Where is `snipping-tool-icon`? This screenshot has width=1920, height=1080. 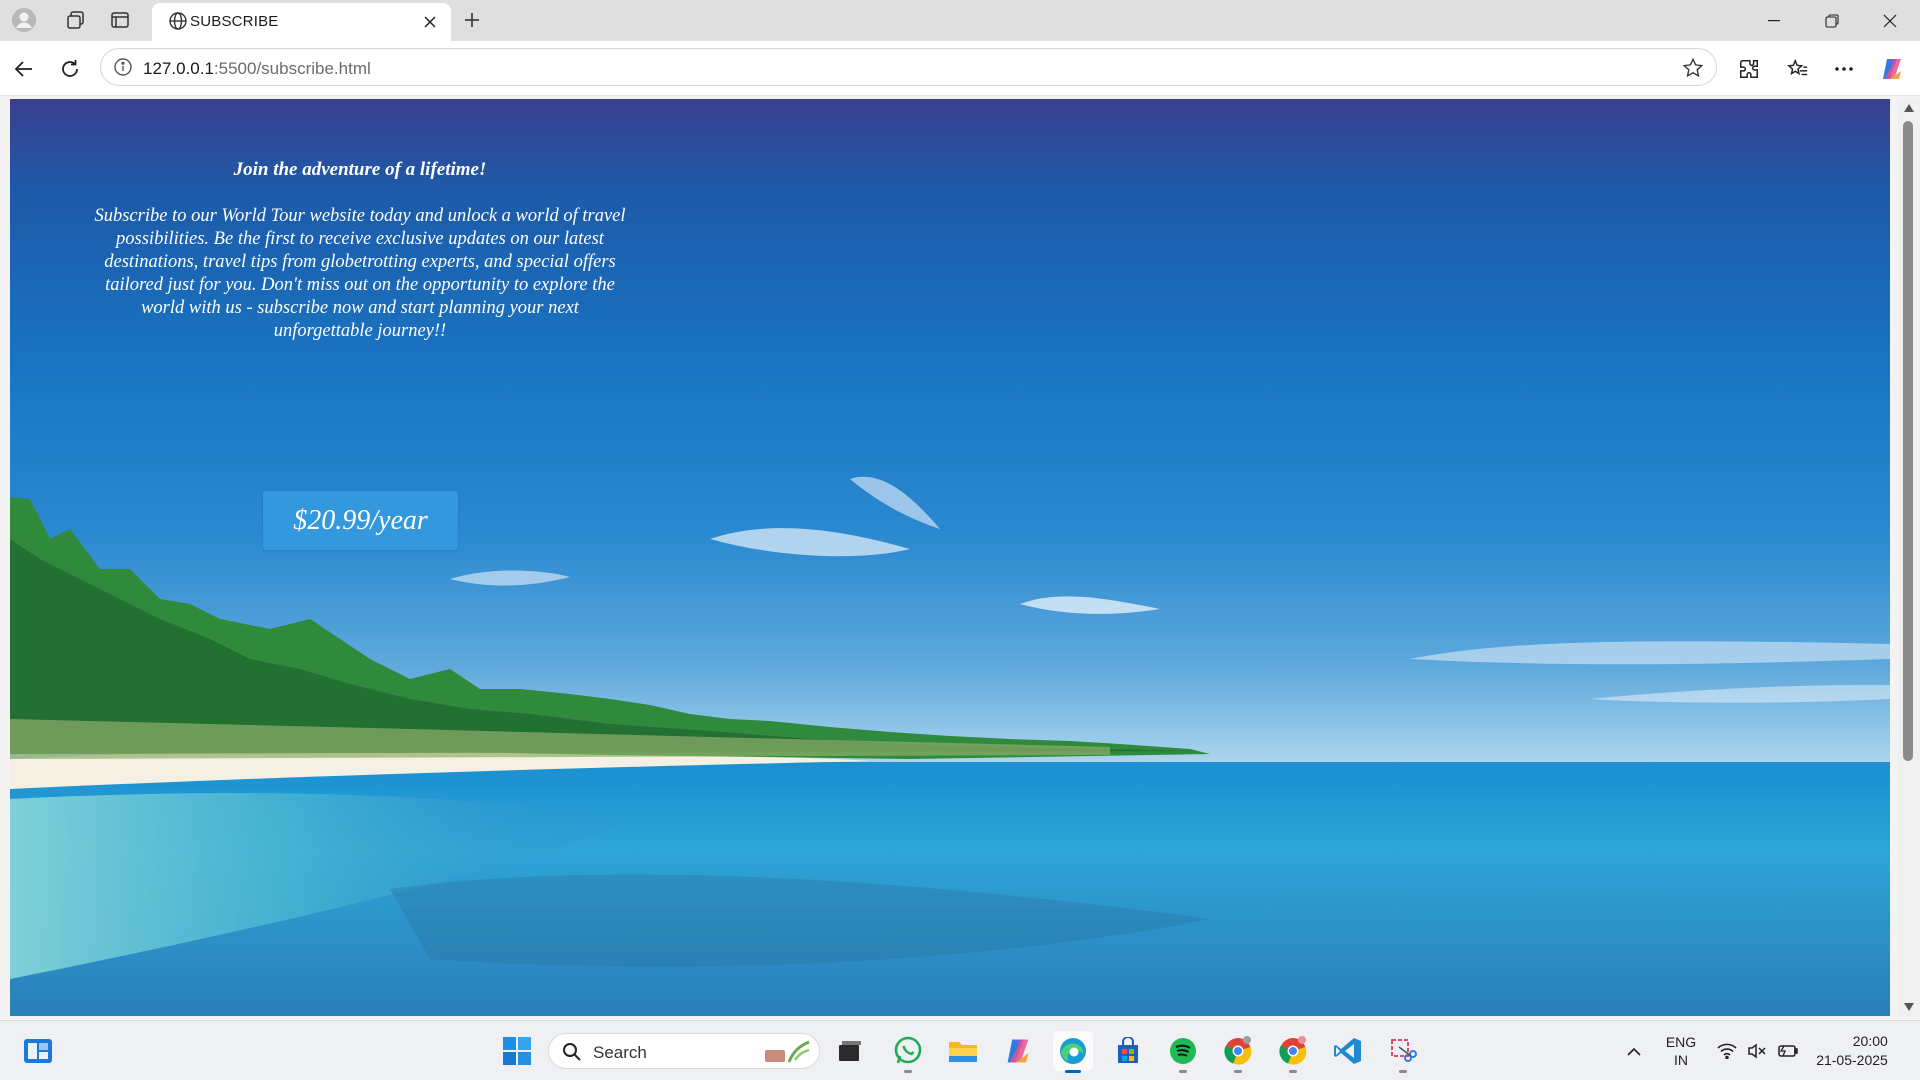
snipping-tool-icon is located at coordinates (1403, 1052).